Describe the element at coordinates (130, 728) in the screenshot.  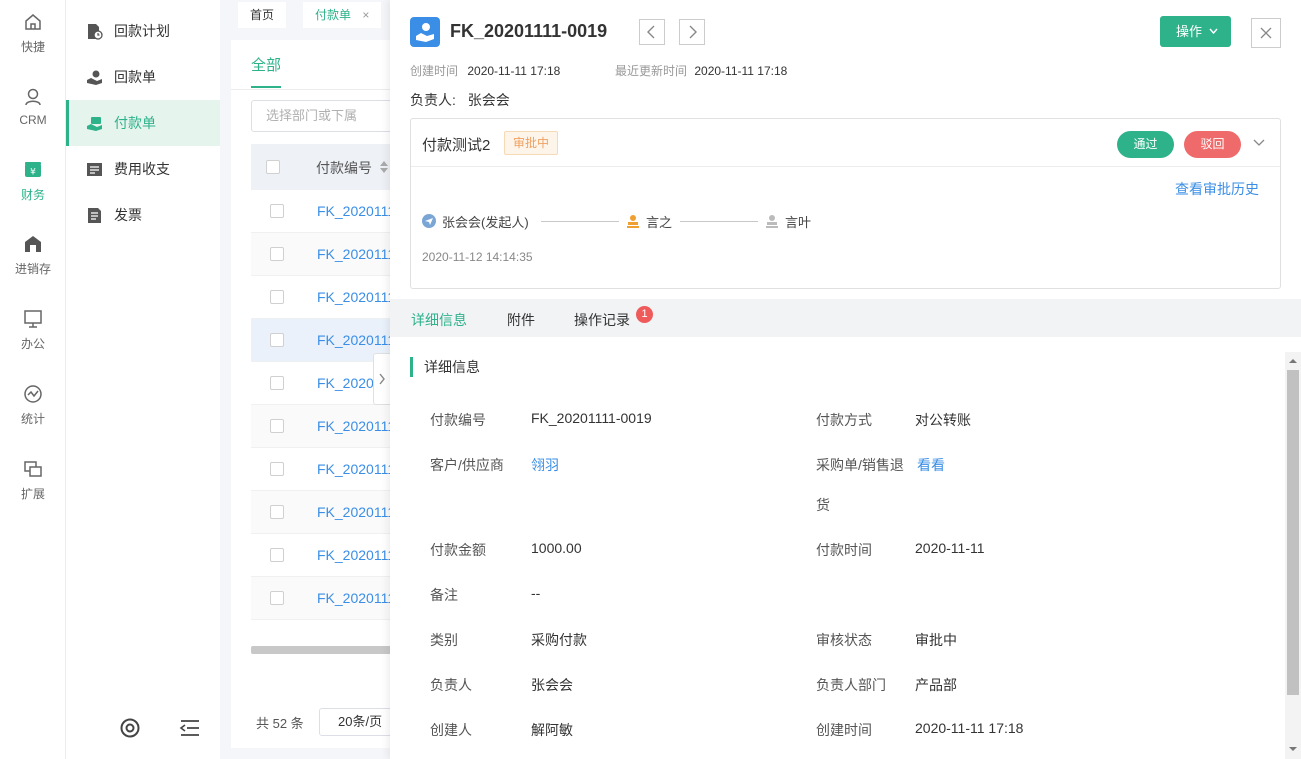
I see `settings-icon` at that location.